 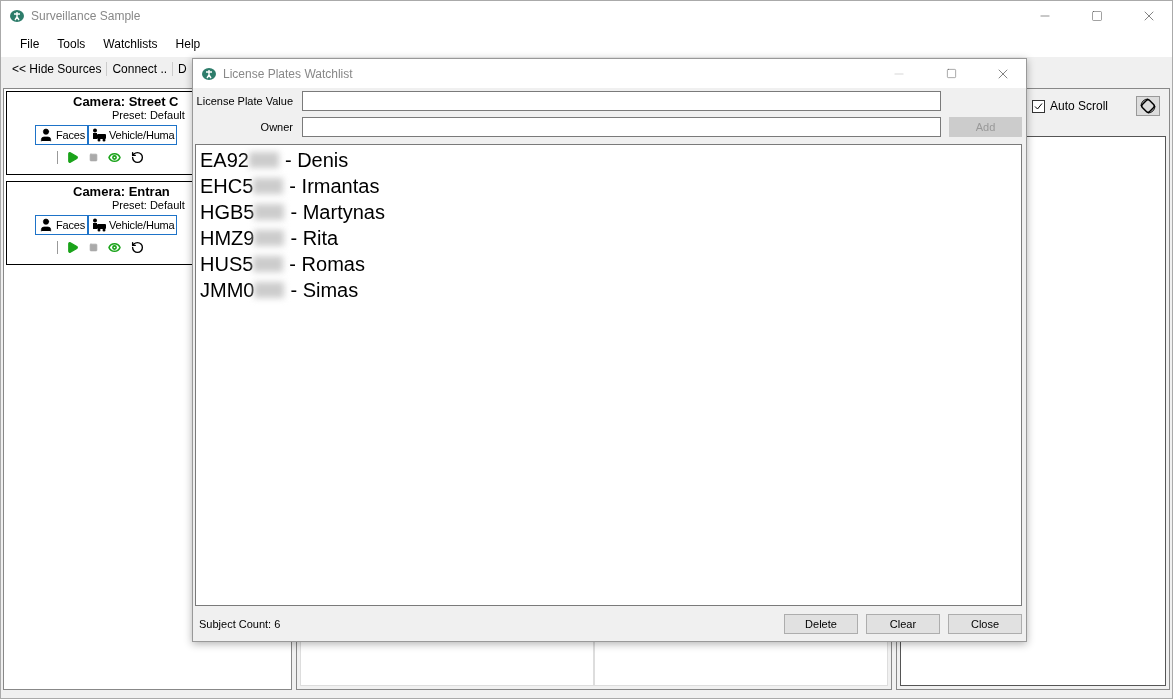 I want to click on window-title: Surveillance Sample, so click(x=86, y=15).